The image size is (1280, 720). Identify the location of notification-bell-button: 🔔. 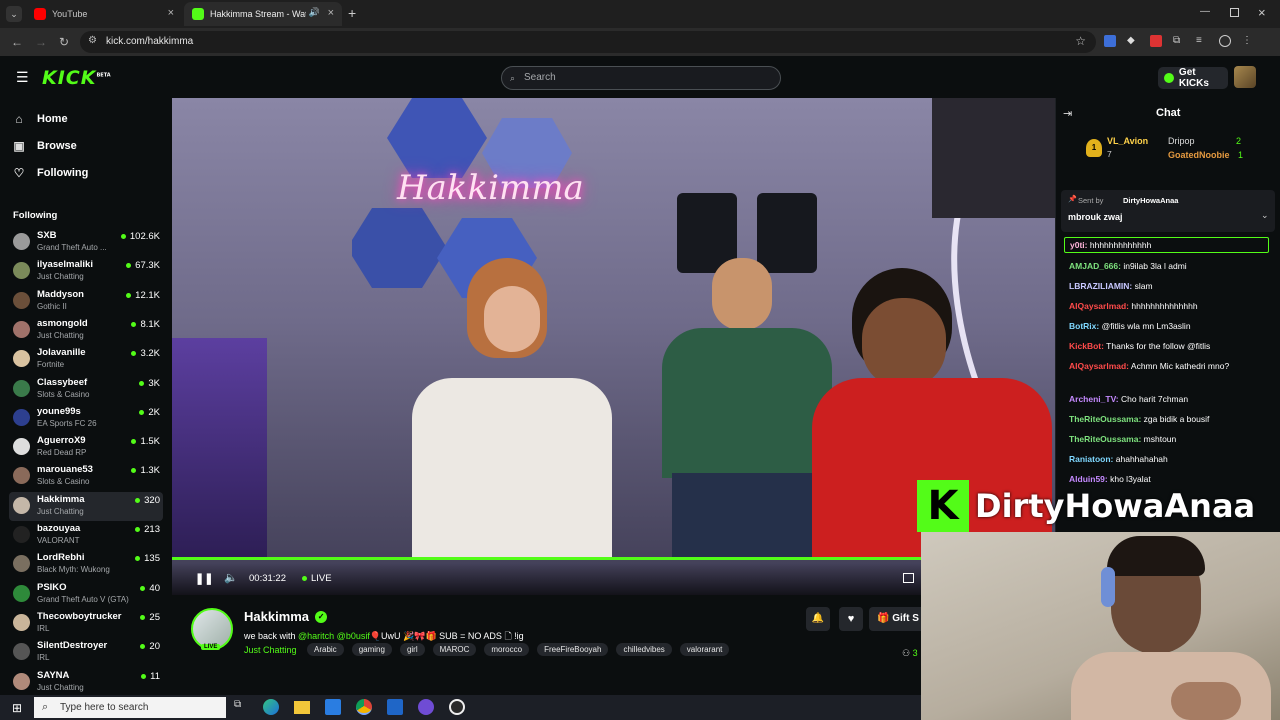
(818, 619).